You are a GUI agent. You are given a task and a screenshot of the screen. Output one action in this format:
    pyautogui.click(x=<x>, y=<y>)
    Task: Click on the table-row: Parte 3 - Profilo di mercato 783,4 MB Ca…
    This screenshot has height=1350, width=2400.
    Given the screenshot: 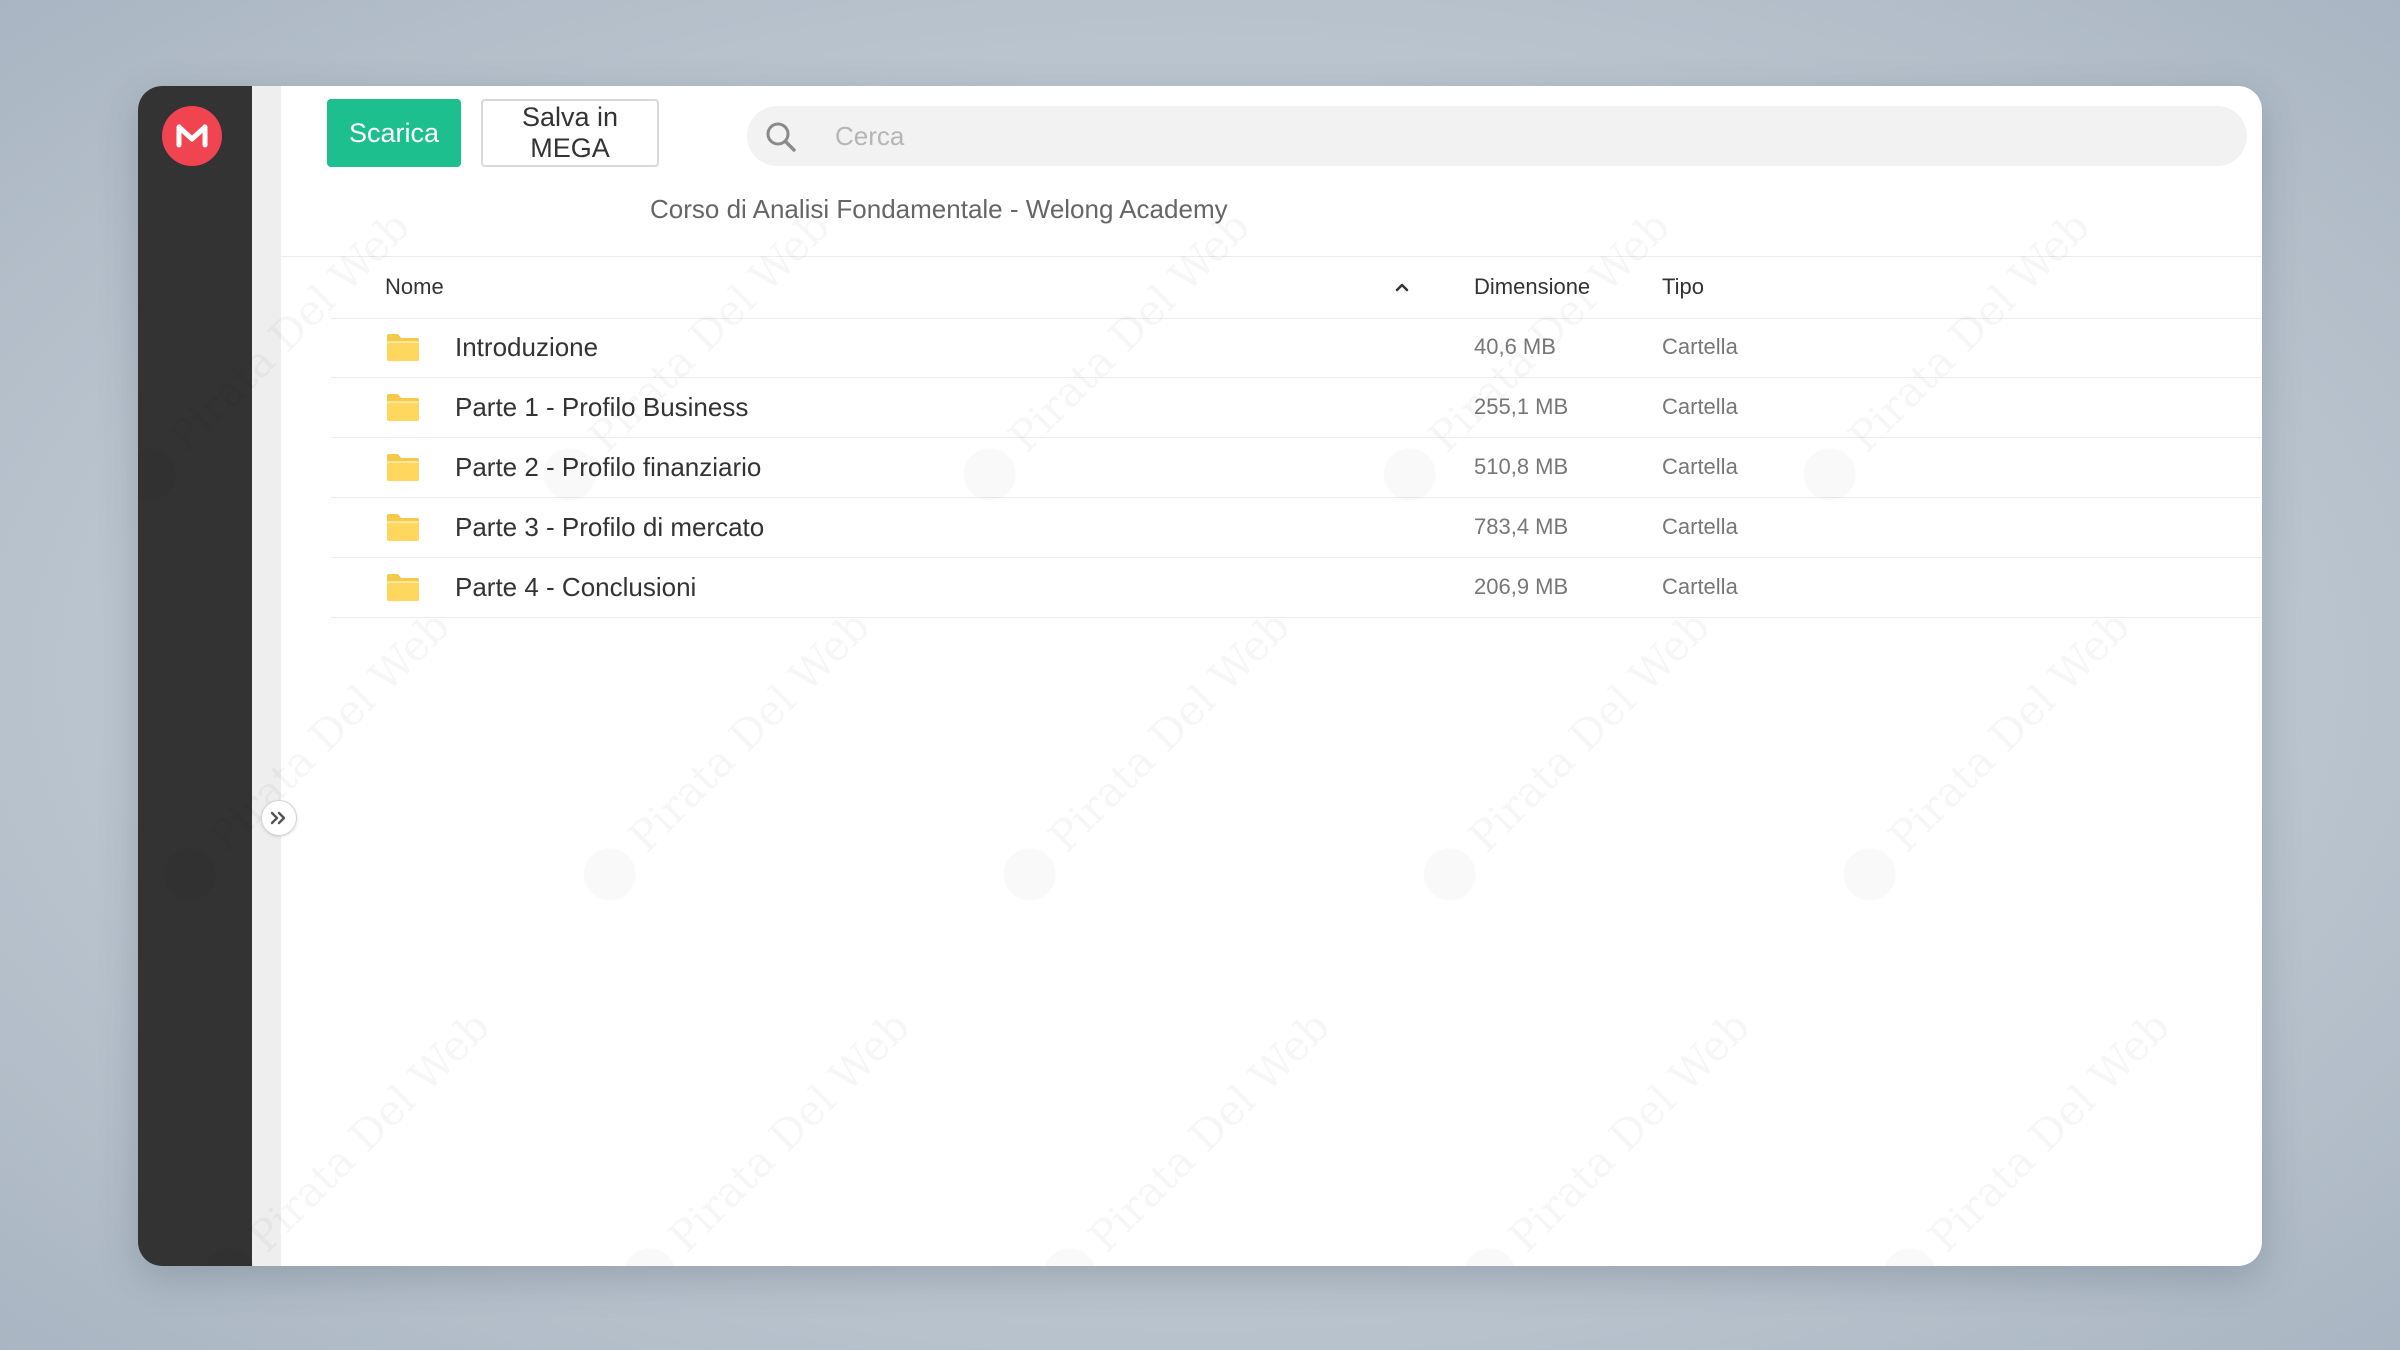 What is the action you would take?
    pyautogui.click(x=1296, y=528)
    